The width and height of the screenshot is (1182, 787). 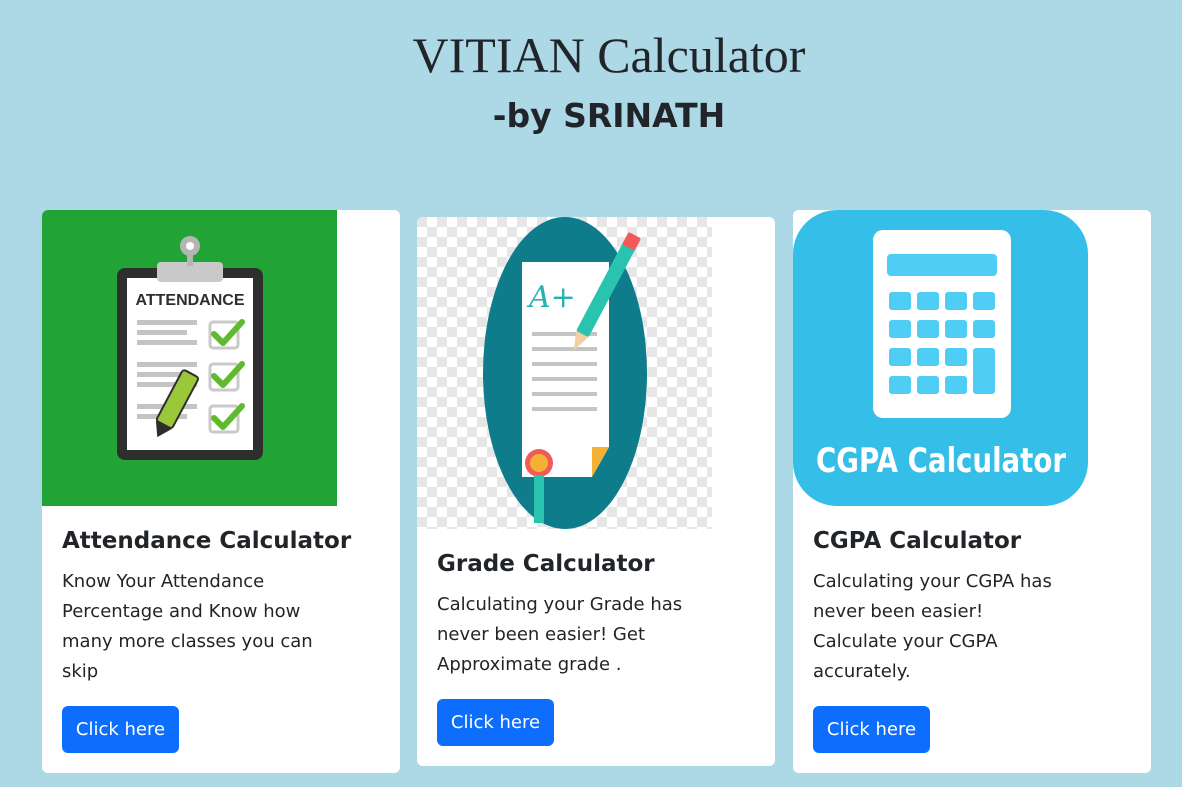 I want to click on attendance-card-title: Attendance Calculator, so click(x=207, y=541).